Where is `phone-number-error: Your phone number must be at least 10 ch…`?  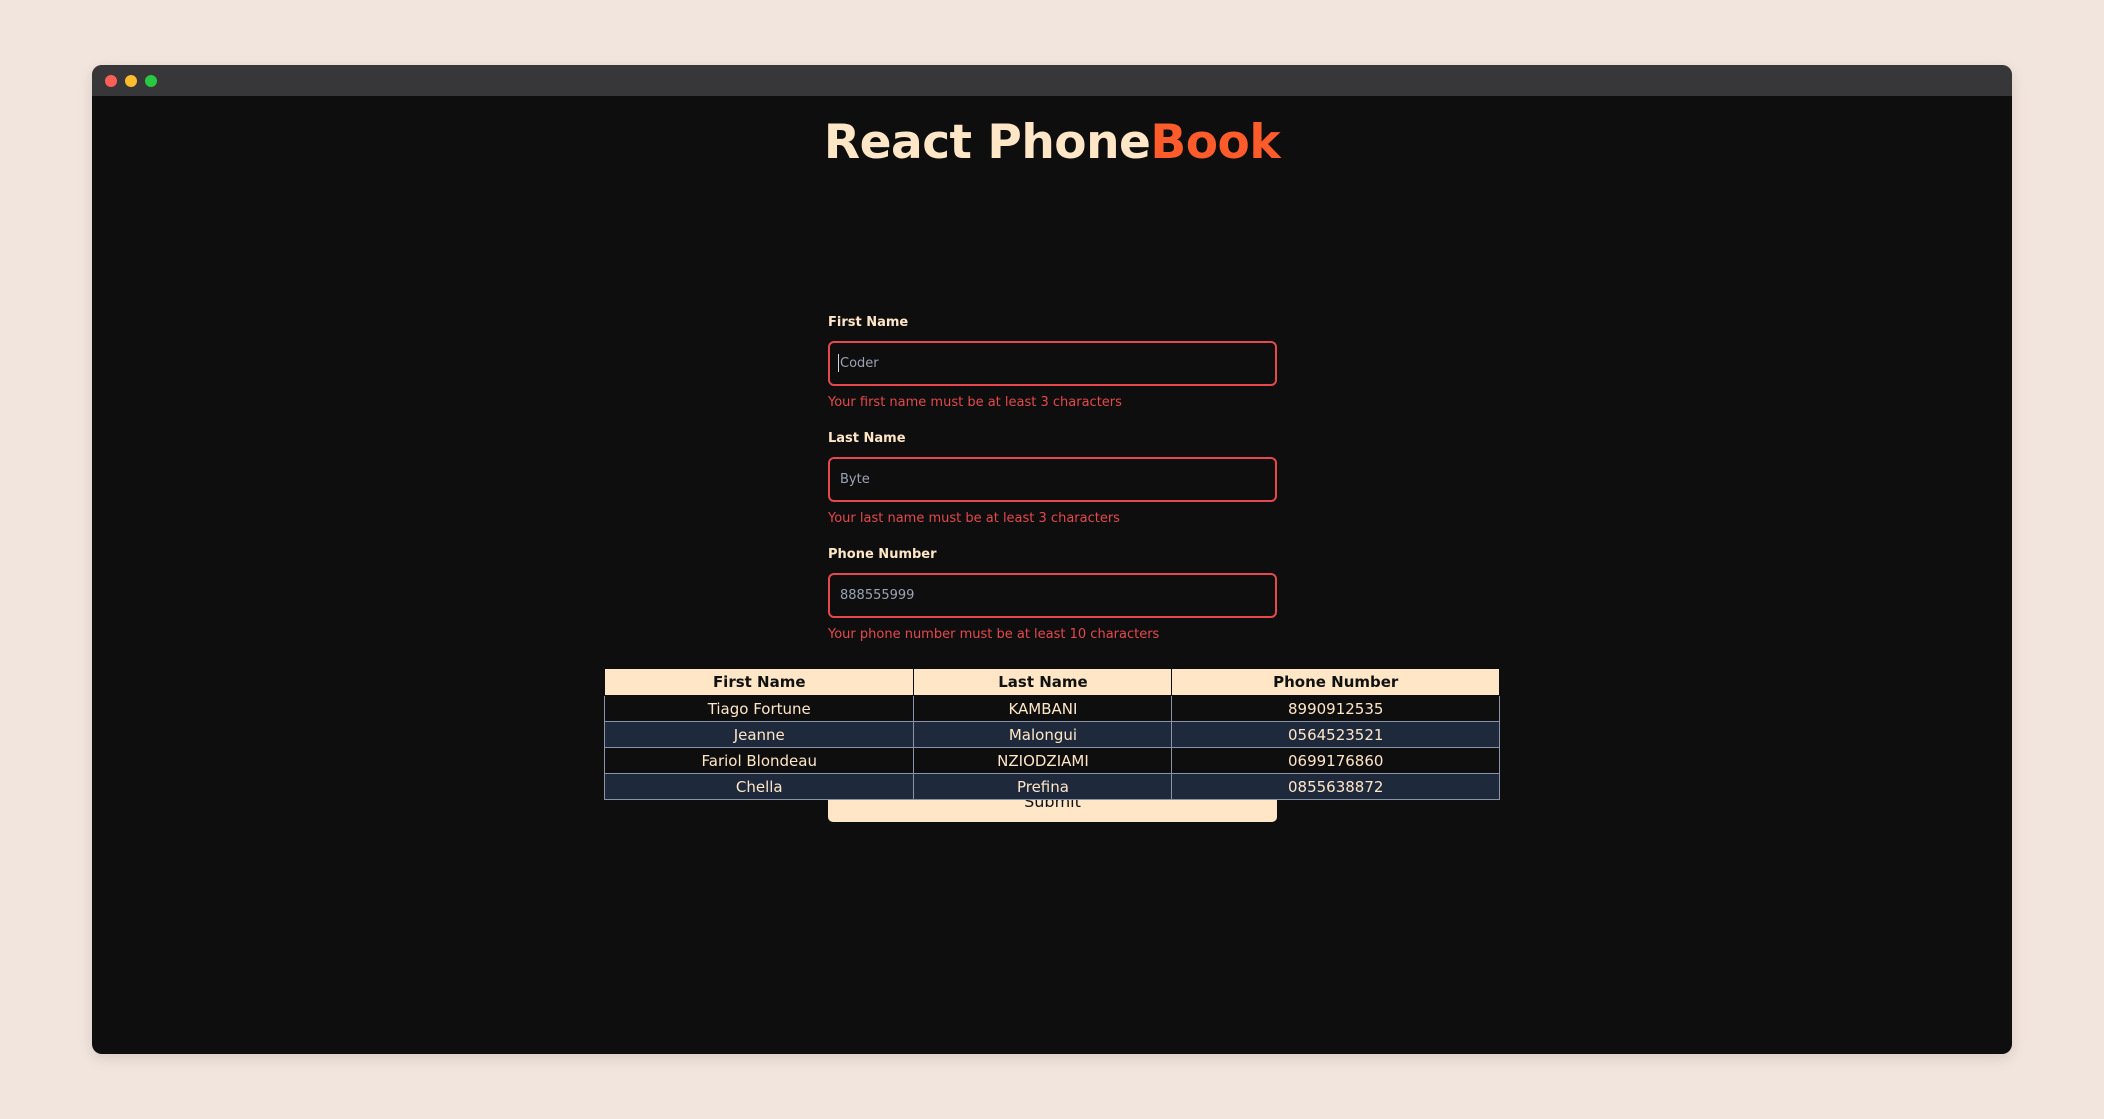 phone-number-error: Your phone number must be at least 10 ch… is located at coordinates (994, 634).